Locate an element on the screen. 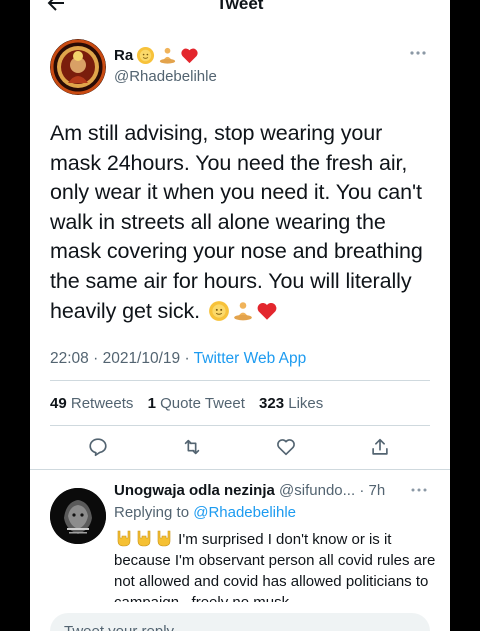 Image resolution: width=480 pixels, height=631 pixels. reply-composer: Tweet your reply is located at coordinates (240, 622).